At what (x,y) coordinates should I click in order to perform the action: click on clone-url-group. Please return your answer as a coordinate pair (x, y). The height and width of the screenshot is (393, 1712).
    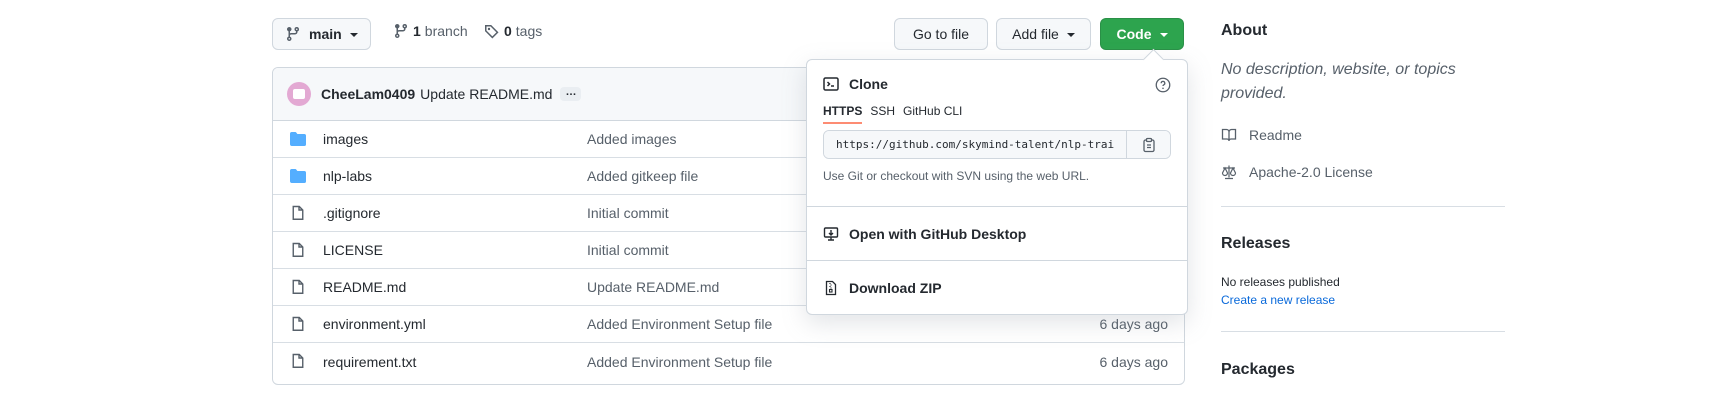
    Looking at the image, I should click on (997, 144).